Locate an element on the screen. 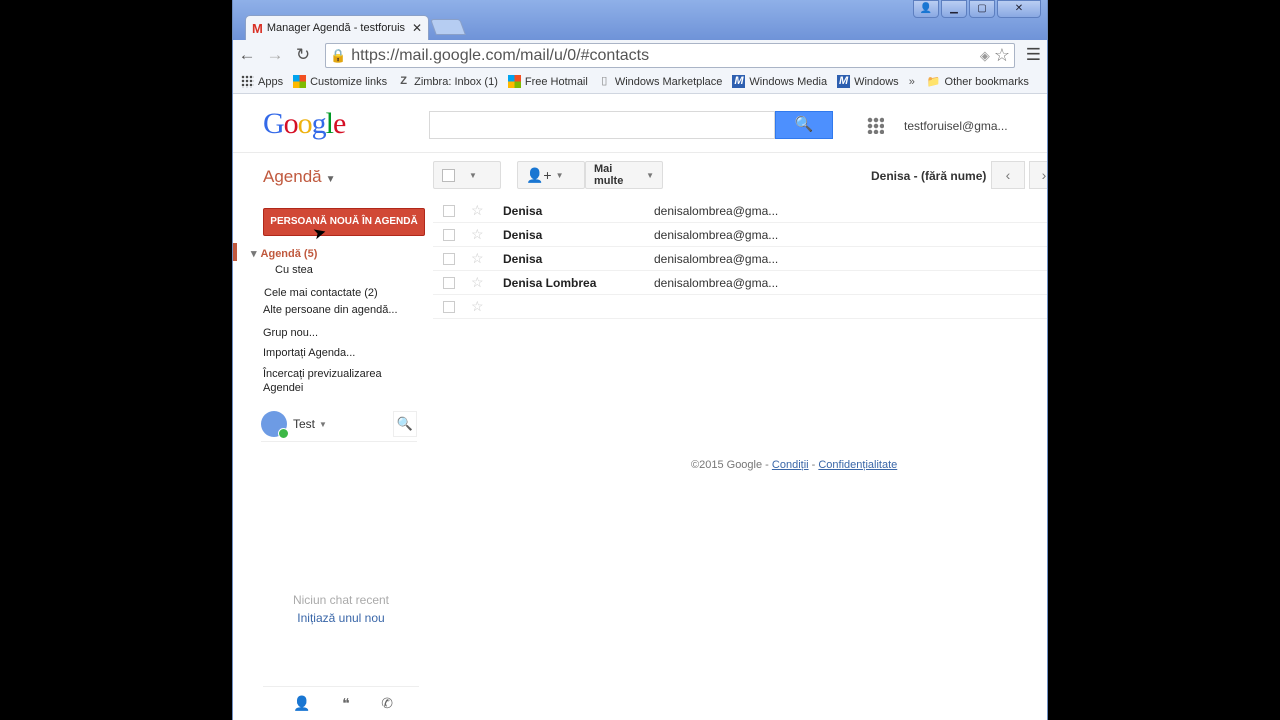 This screenshot has width=1280, height=720. add-to-group-button: 👤+ ▼ is located at coordinates (551, 175).